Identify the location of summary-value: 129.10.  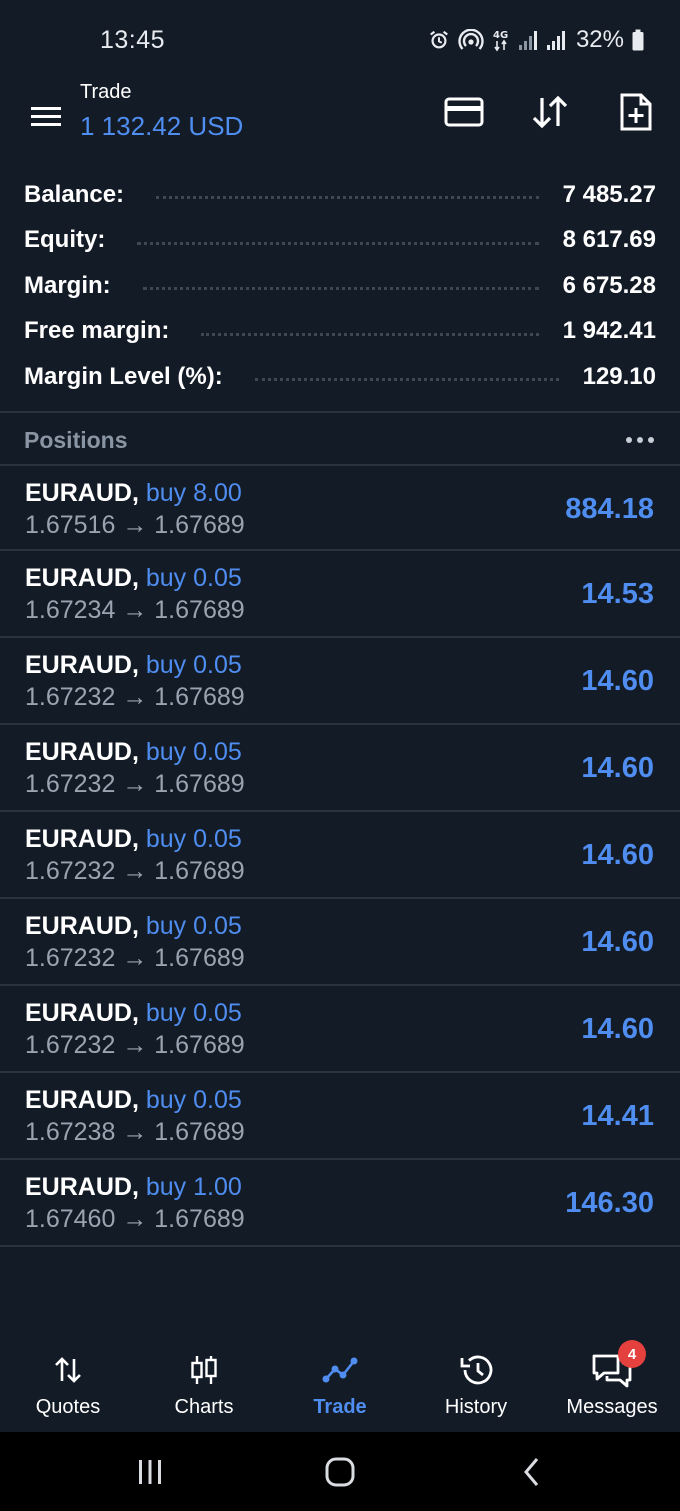
(619, 376).